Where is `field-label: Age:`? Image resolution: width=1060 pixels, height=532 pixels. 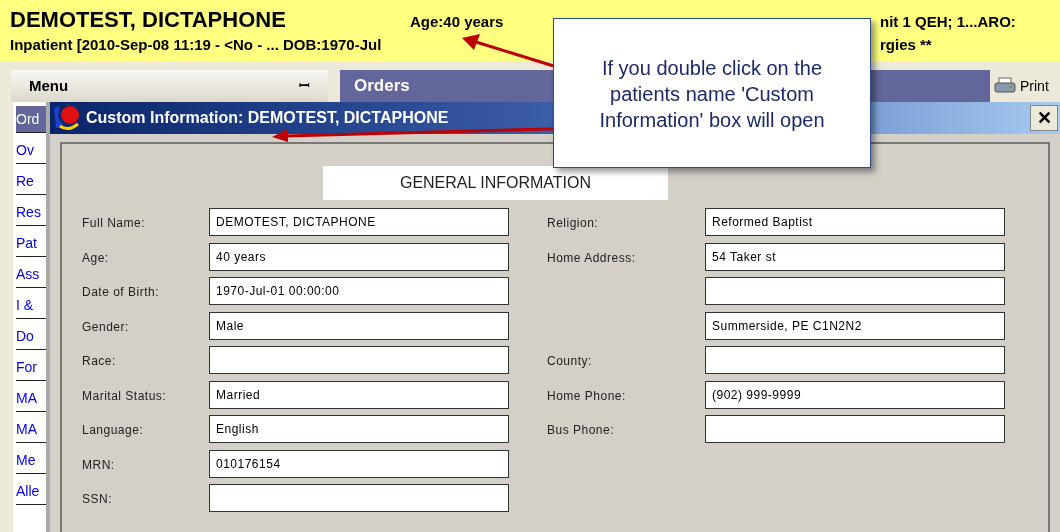 field-label: Age: is located at coordinates (95, 257).